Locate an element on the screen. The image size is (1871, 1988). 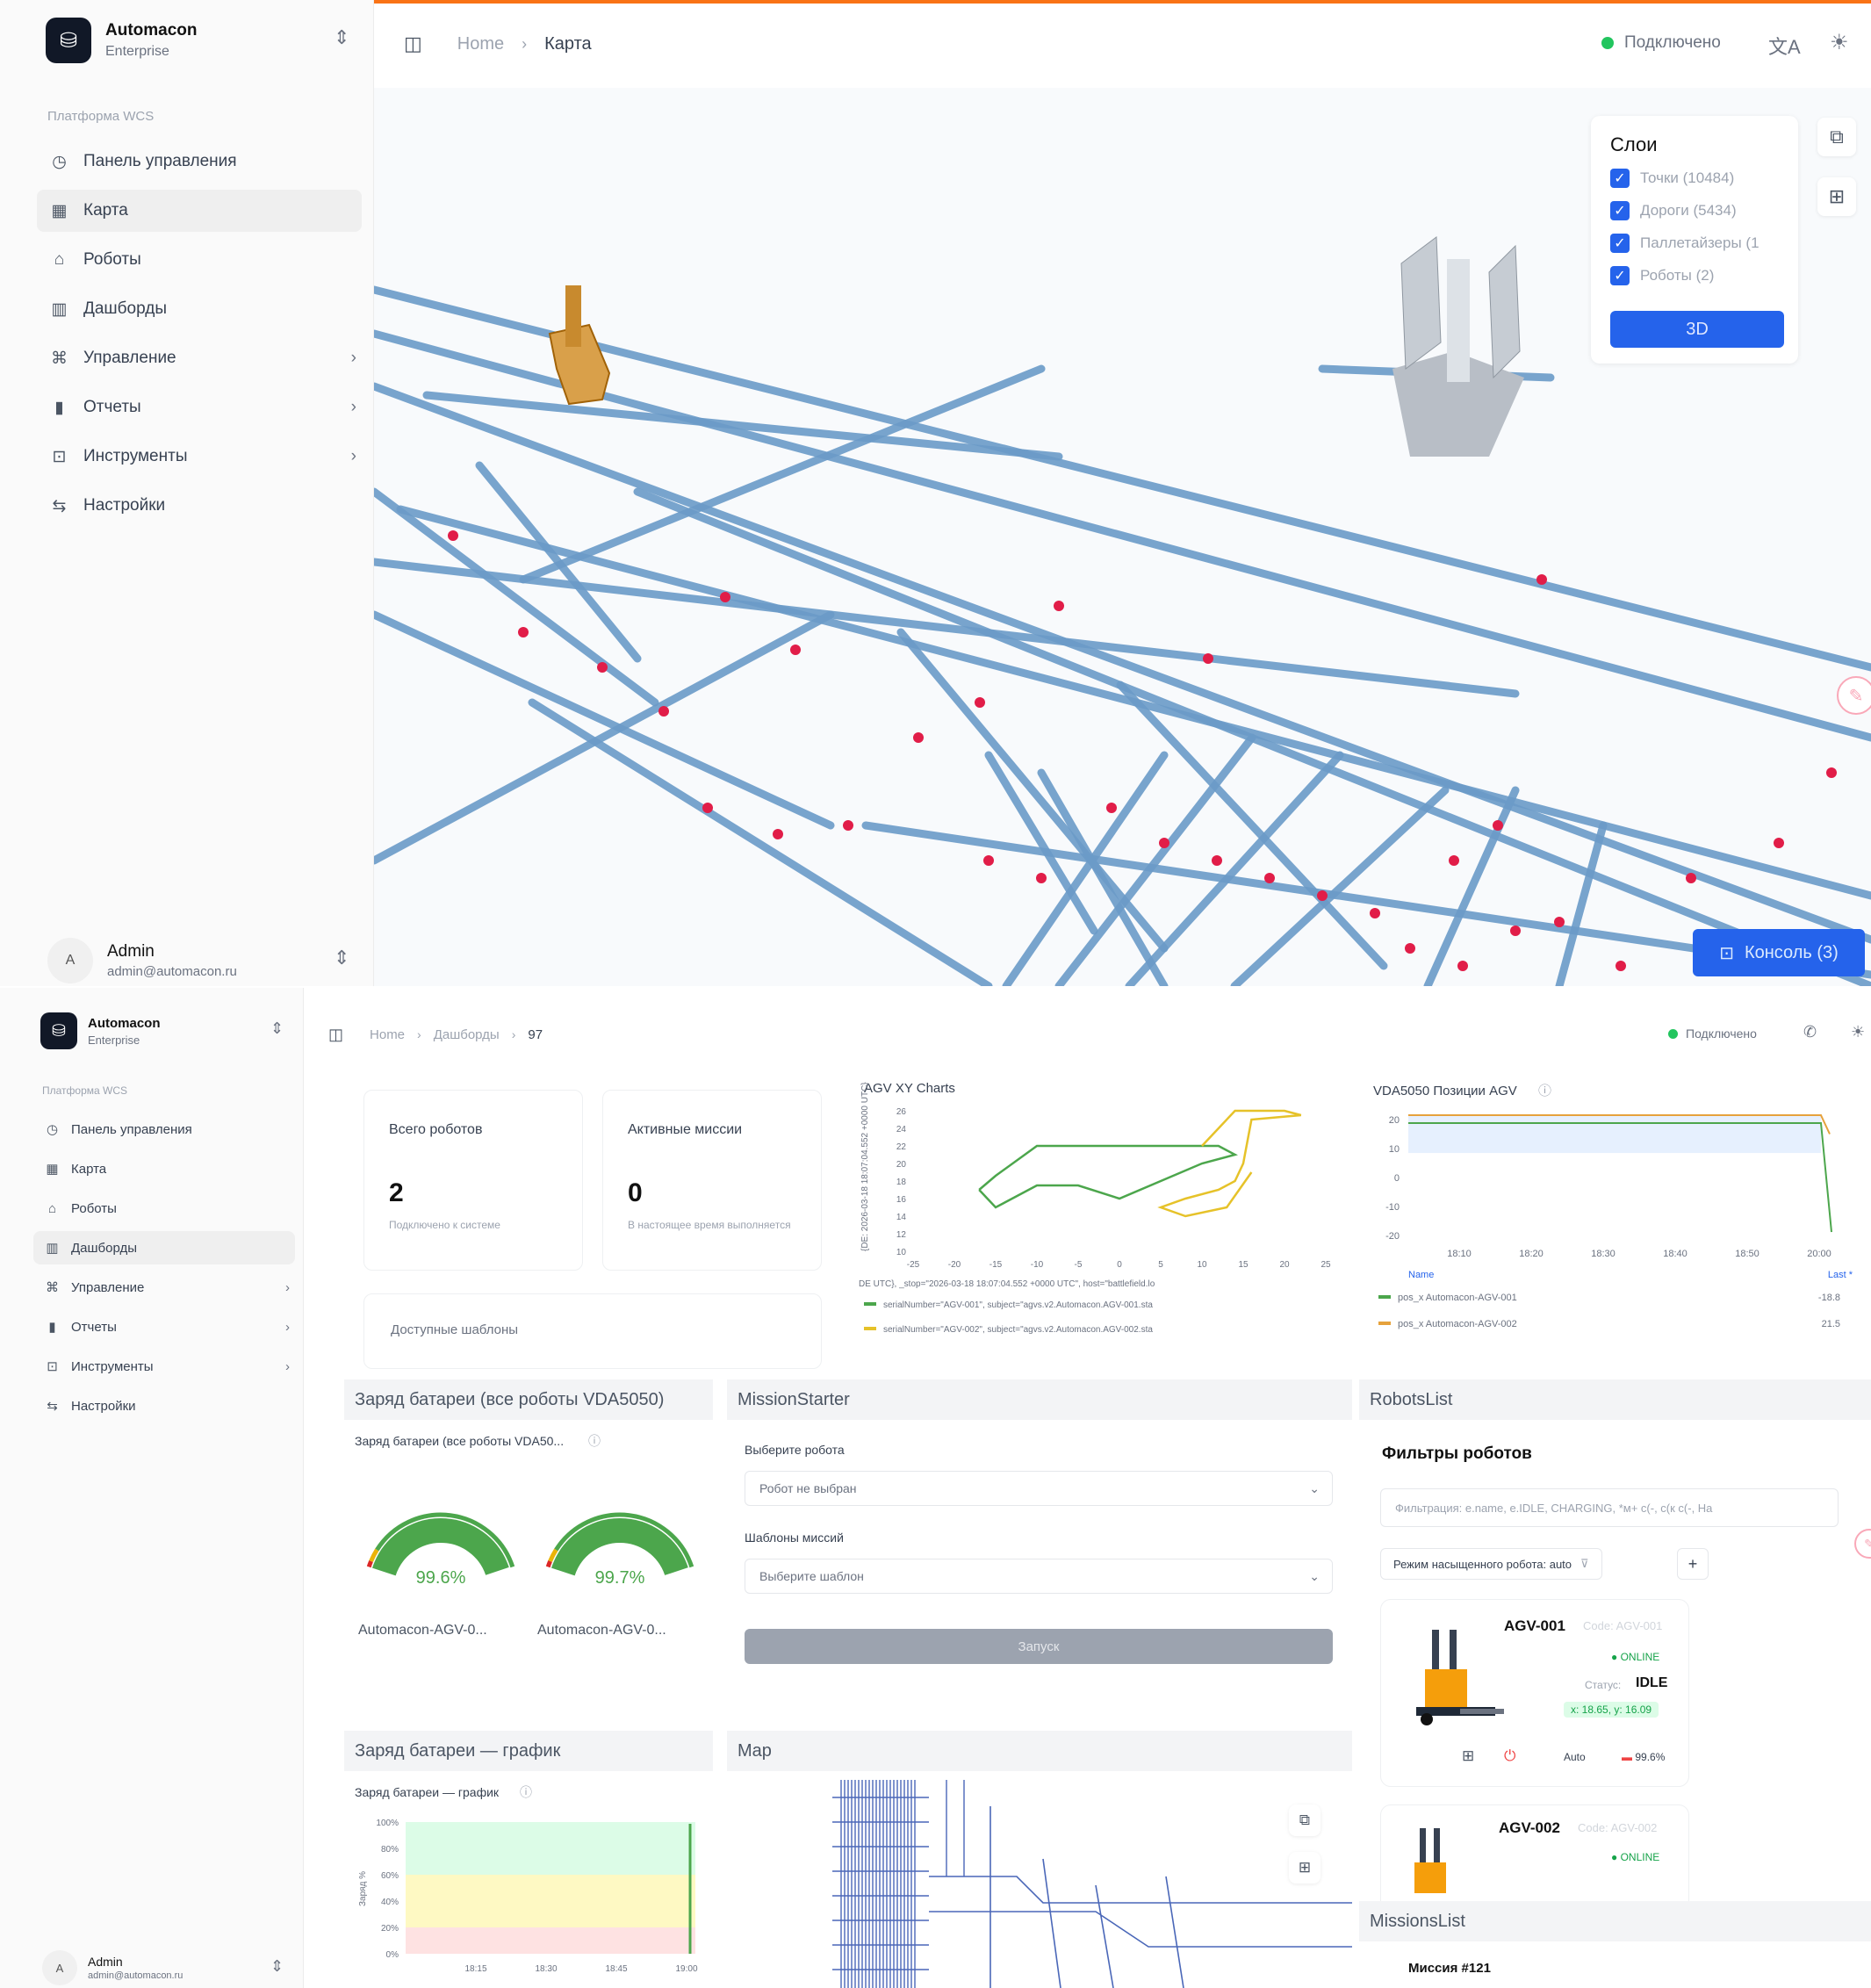
sidebar-item-label: Роботы is located at coordinates (112, 259).